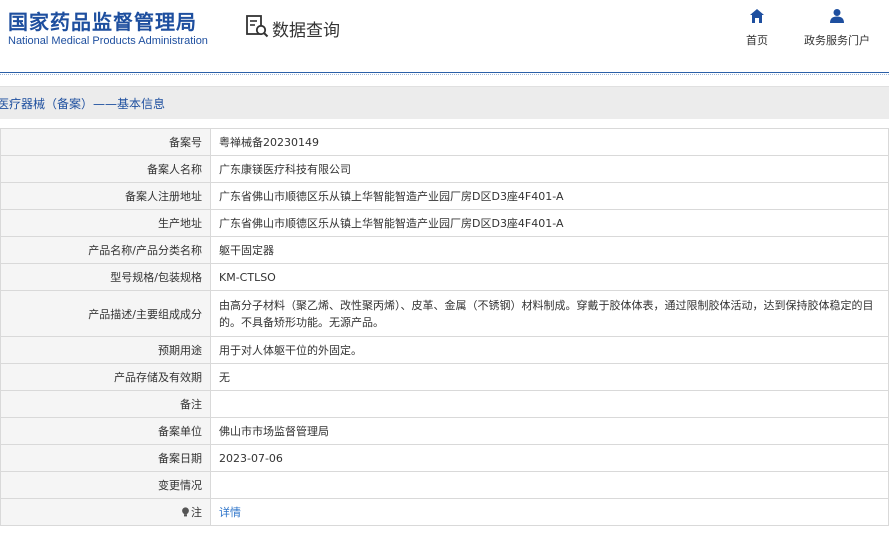 The height and width of the screenshot is (540, 889). Describe the element at coordinates (105, 350) in the screenshot. I see `field-label: 预期用途` at that location.